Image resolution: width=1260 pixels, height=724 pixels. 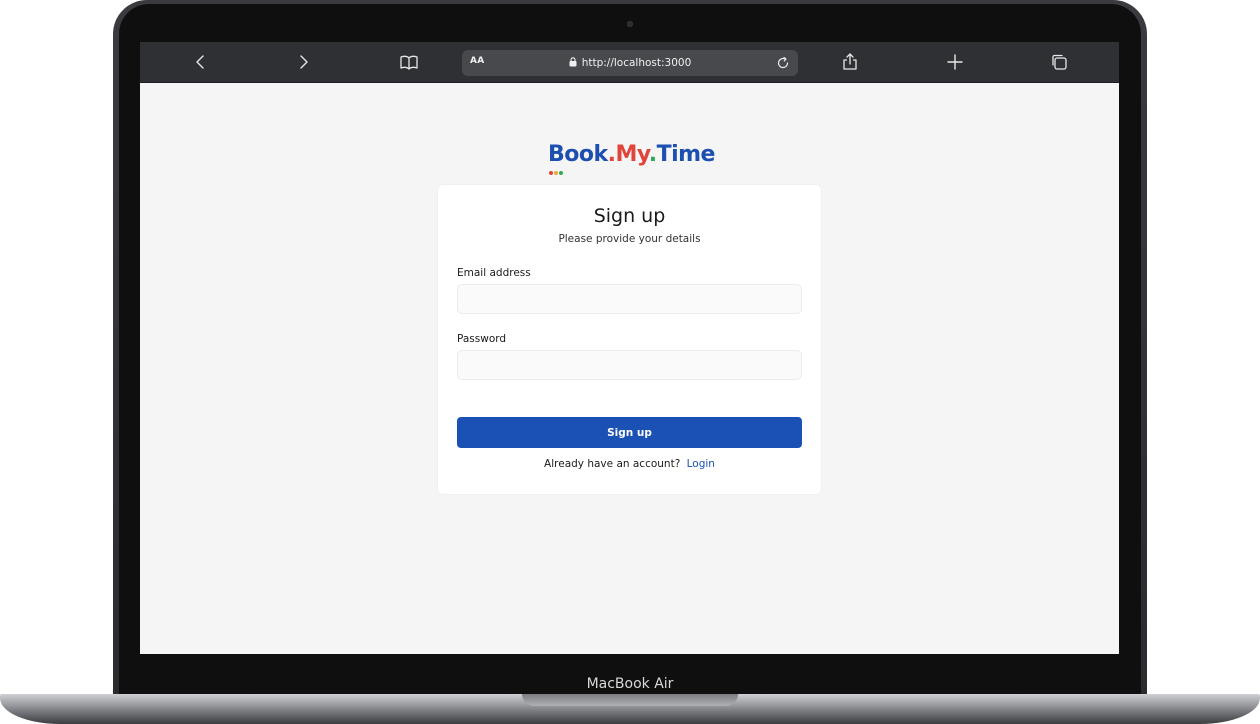 I want to click on url-text: http://localhost:3000, so click(x=636, y=63).